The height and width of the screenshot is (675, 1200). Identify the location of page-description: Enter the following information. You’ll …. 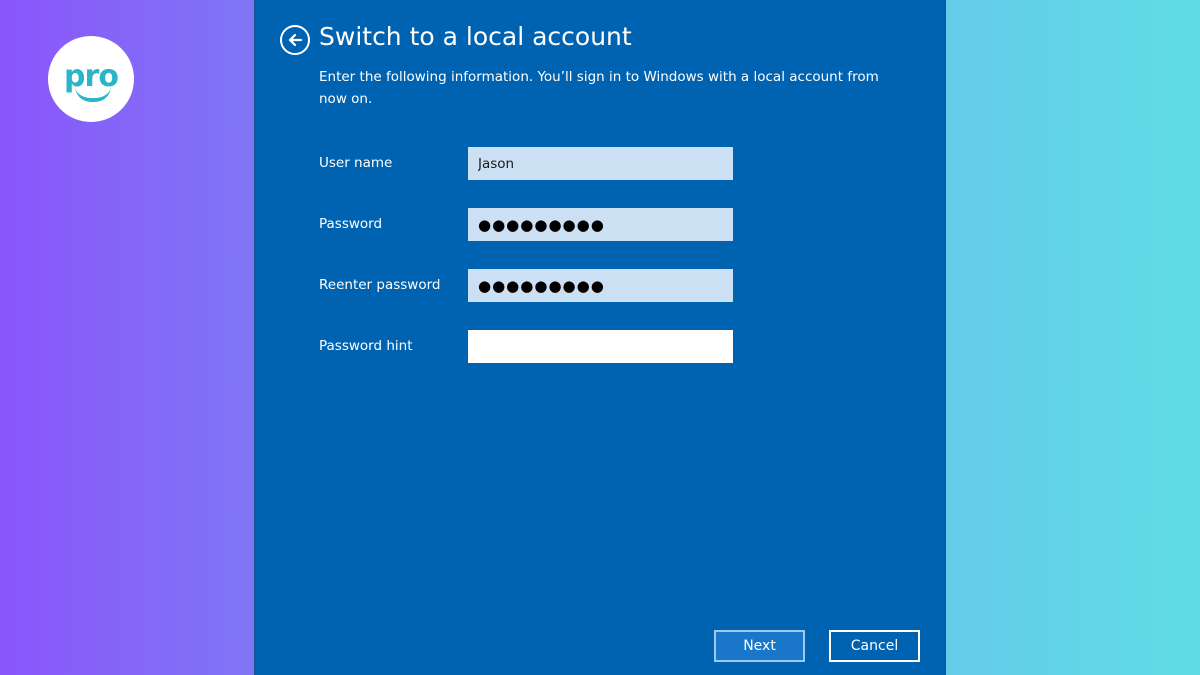
(599, 88).